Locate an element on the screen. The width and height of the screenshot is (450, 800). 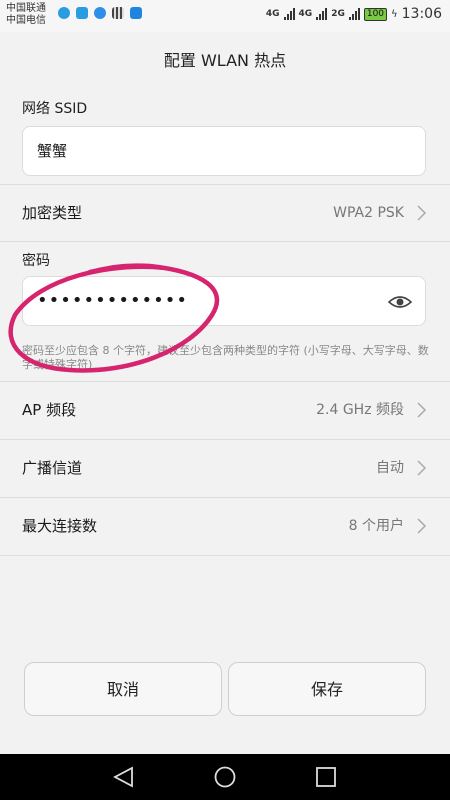
save-button: 保存 is located at coordinates (327, 689).